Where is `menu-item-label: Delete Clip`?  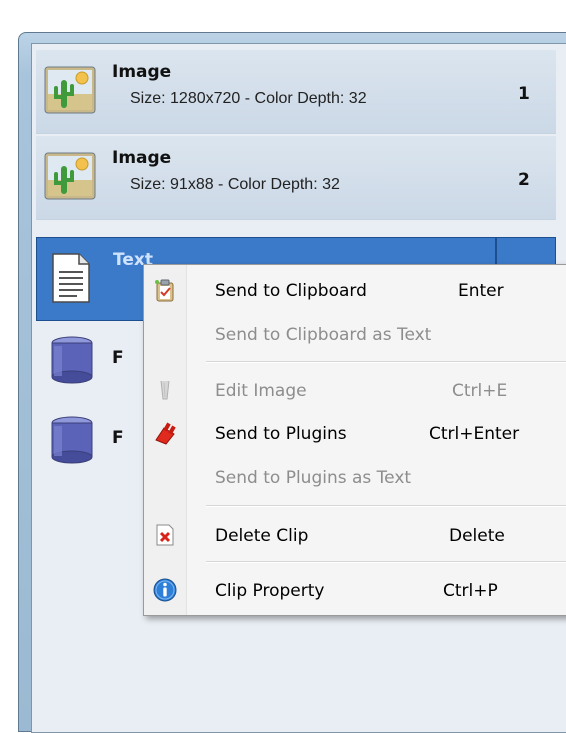 menu-item-label: Delete Clip is located at coordinates (262, 536).